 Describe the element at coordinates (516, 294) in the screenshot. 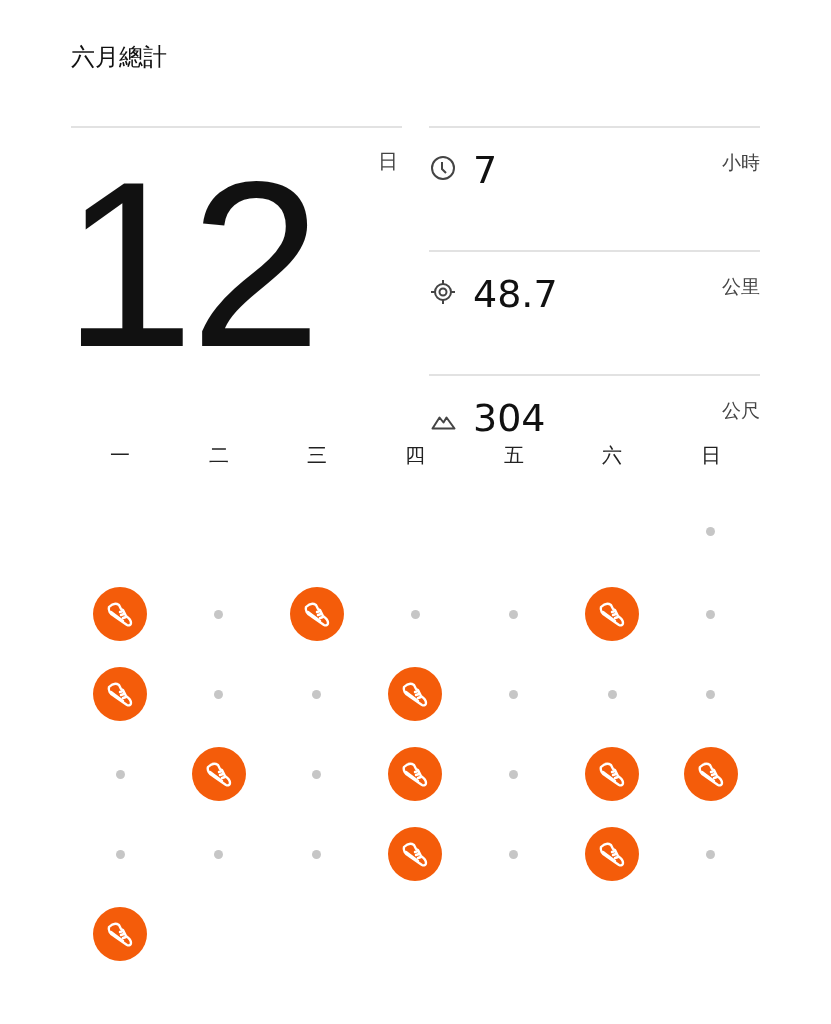

I see `stat-value: 48.7` at that location.